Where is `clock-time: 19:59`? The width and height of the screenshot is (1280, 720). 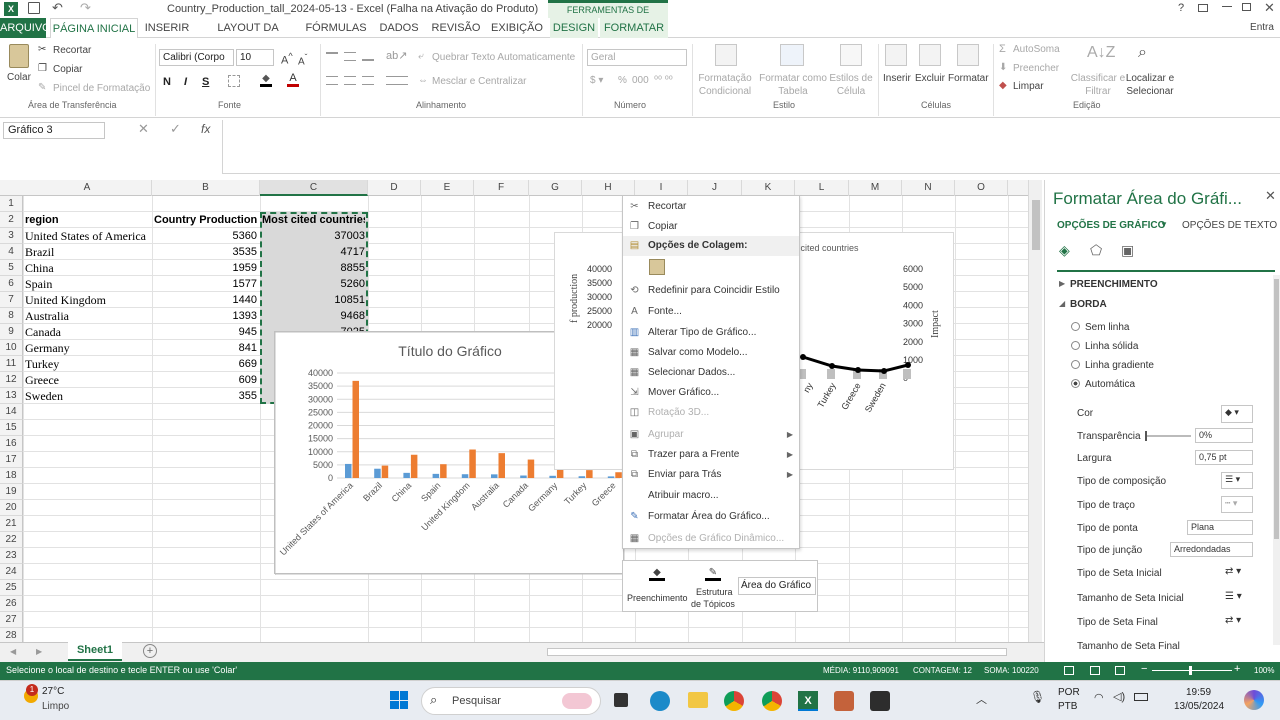 clock-time: 19:59 is located at coordinates (1198, 692).